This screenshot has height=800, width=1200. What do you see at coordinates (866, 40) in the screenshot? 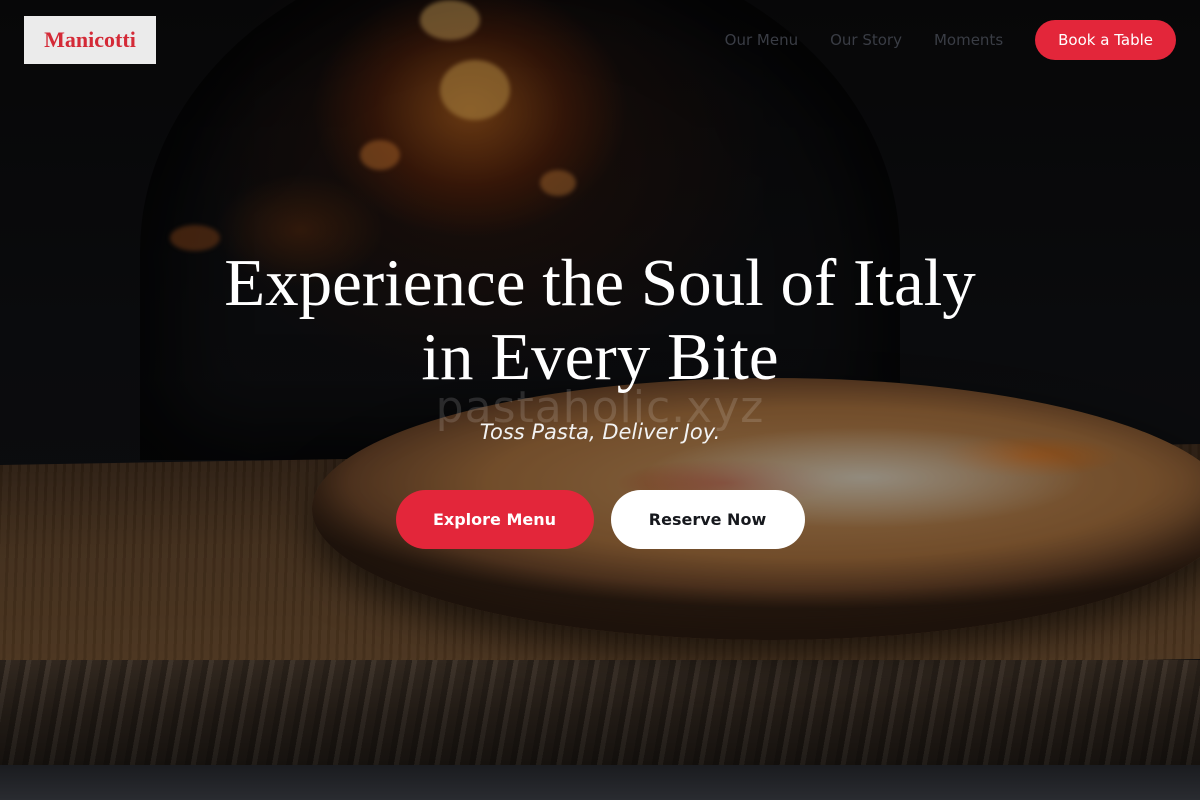
I see `nav-link-our-story: Our Story` at bounding box center [866, 40].